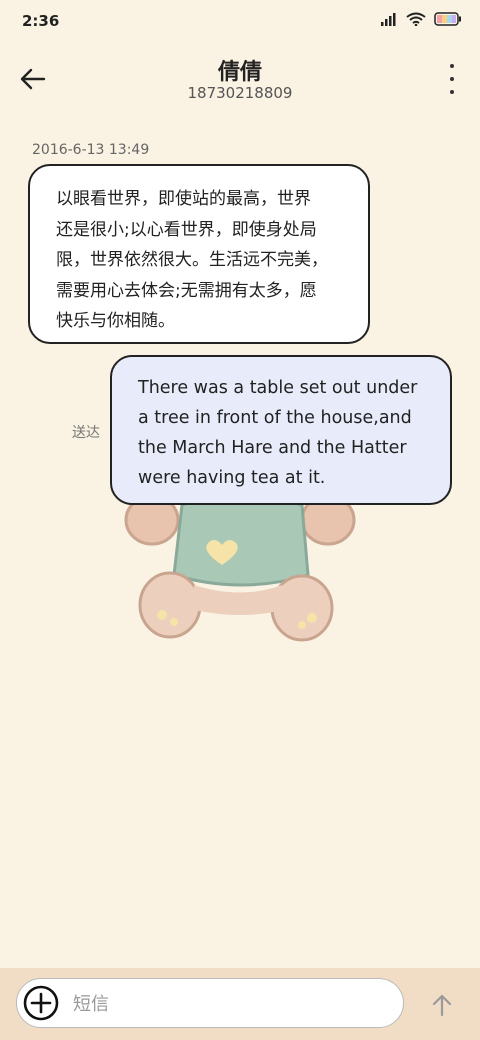  I want to click on message-input, so click(233, 1004).